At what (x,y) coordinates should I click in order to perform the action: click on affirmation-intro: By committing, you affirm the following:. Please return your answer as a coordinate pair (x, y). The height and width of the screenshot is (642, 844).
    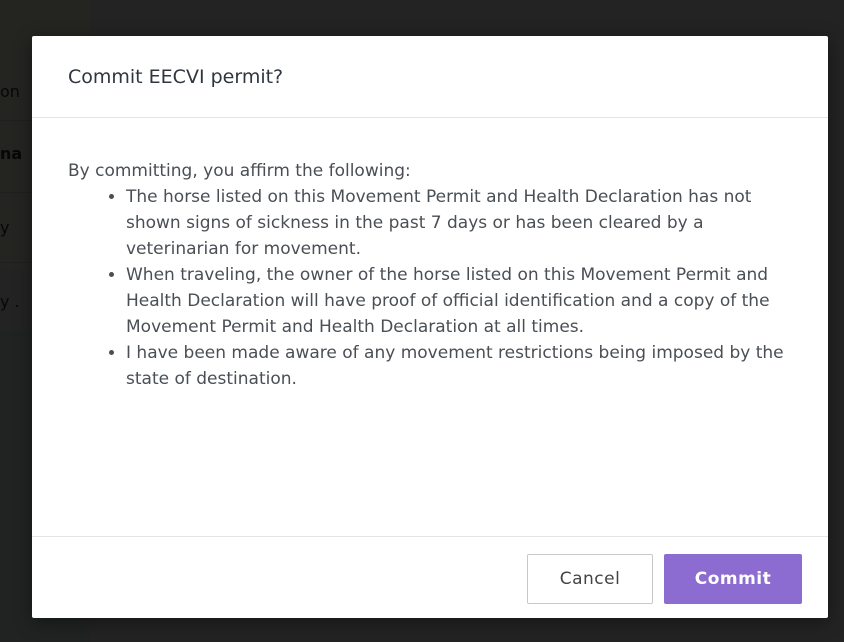
    Looking at the image, I should click on (239, 171).